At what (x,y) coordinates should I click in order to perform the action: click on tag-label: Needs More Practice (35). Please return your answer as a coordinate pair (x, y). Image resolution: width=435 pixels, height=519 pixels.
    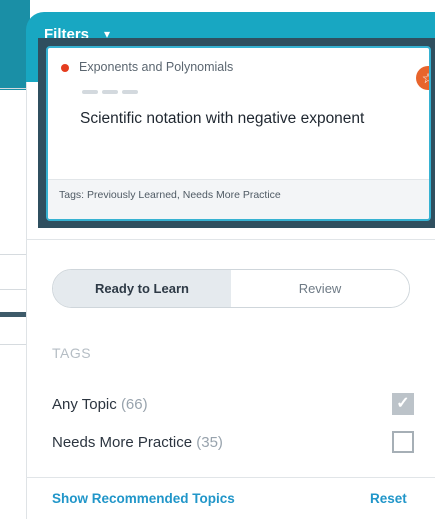
    Looking at the image, I should click on (137, 442).